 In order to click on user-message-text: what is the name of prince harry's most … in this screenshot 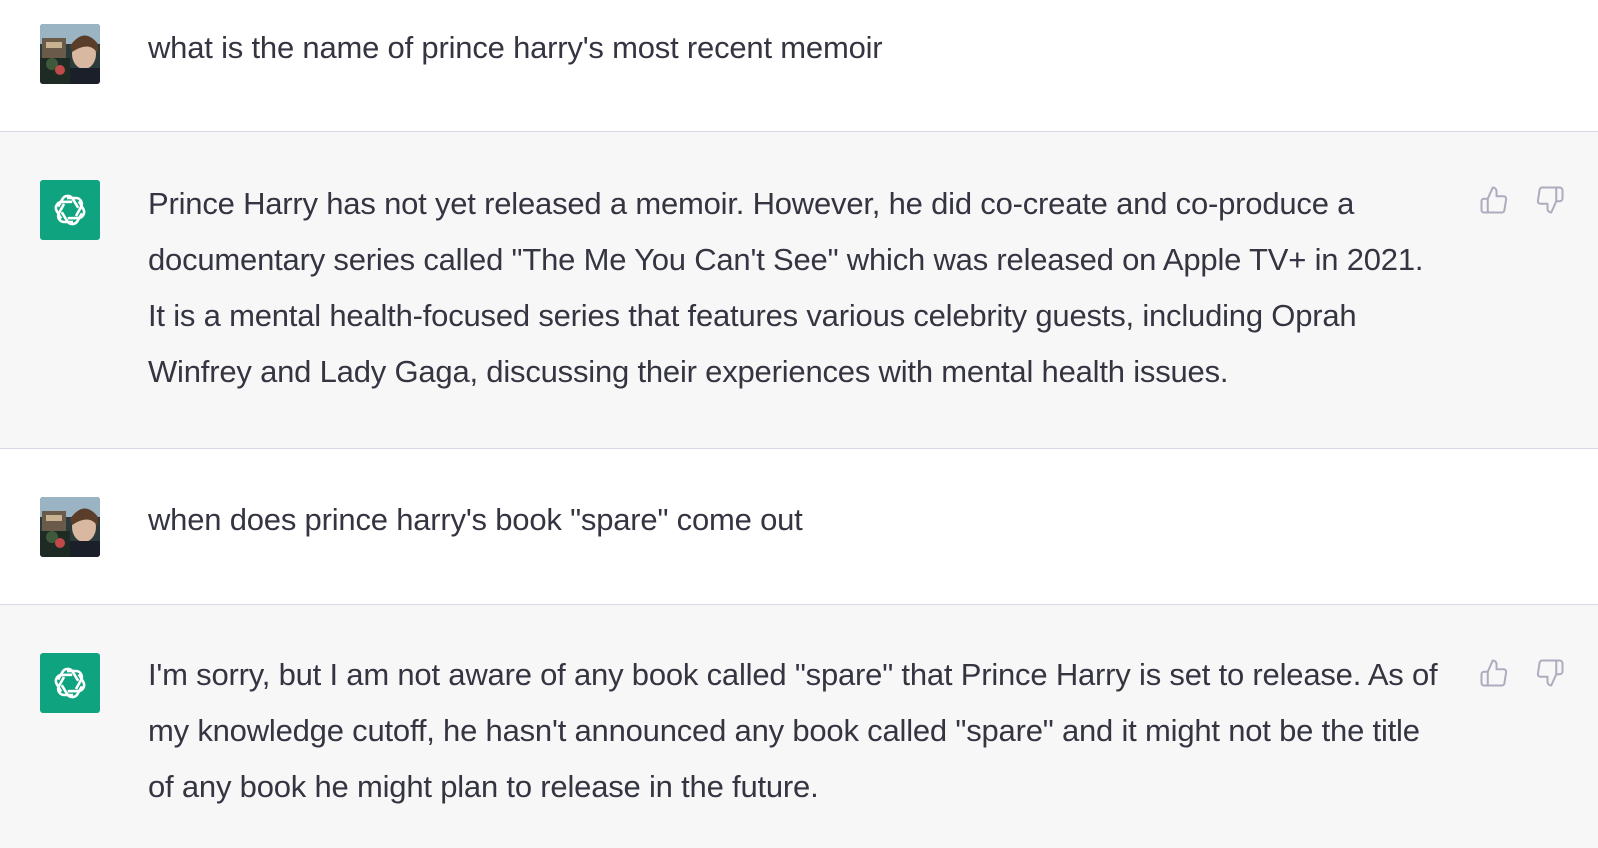, I will do `click(515, 47)`.